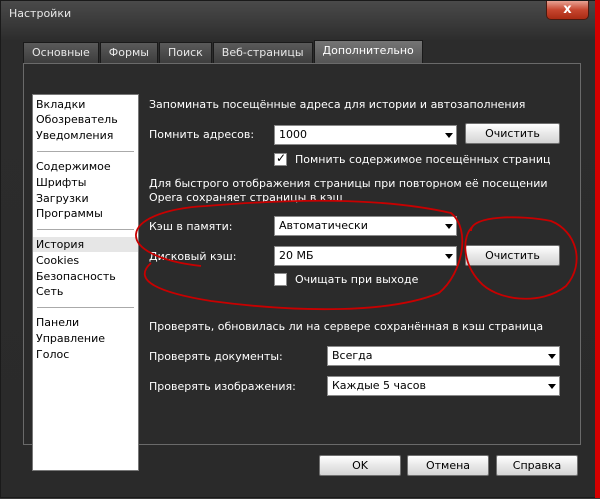 The image size is (600, 499). Describe the element at coordinates (597, 249) in the screenshot. I see `red-border-strip` at that location.